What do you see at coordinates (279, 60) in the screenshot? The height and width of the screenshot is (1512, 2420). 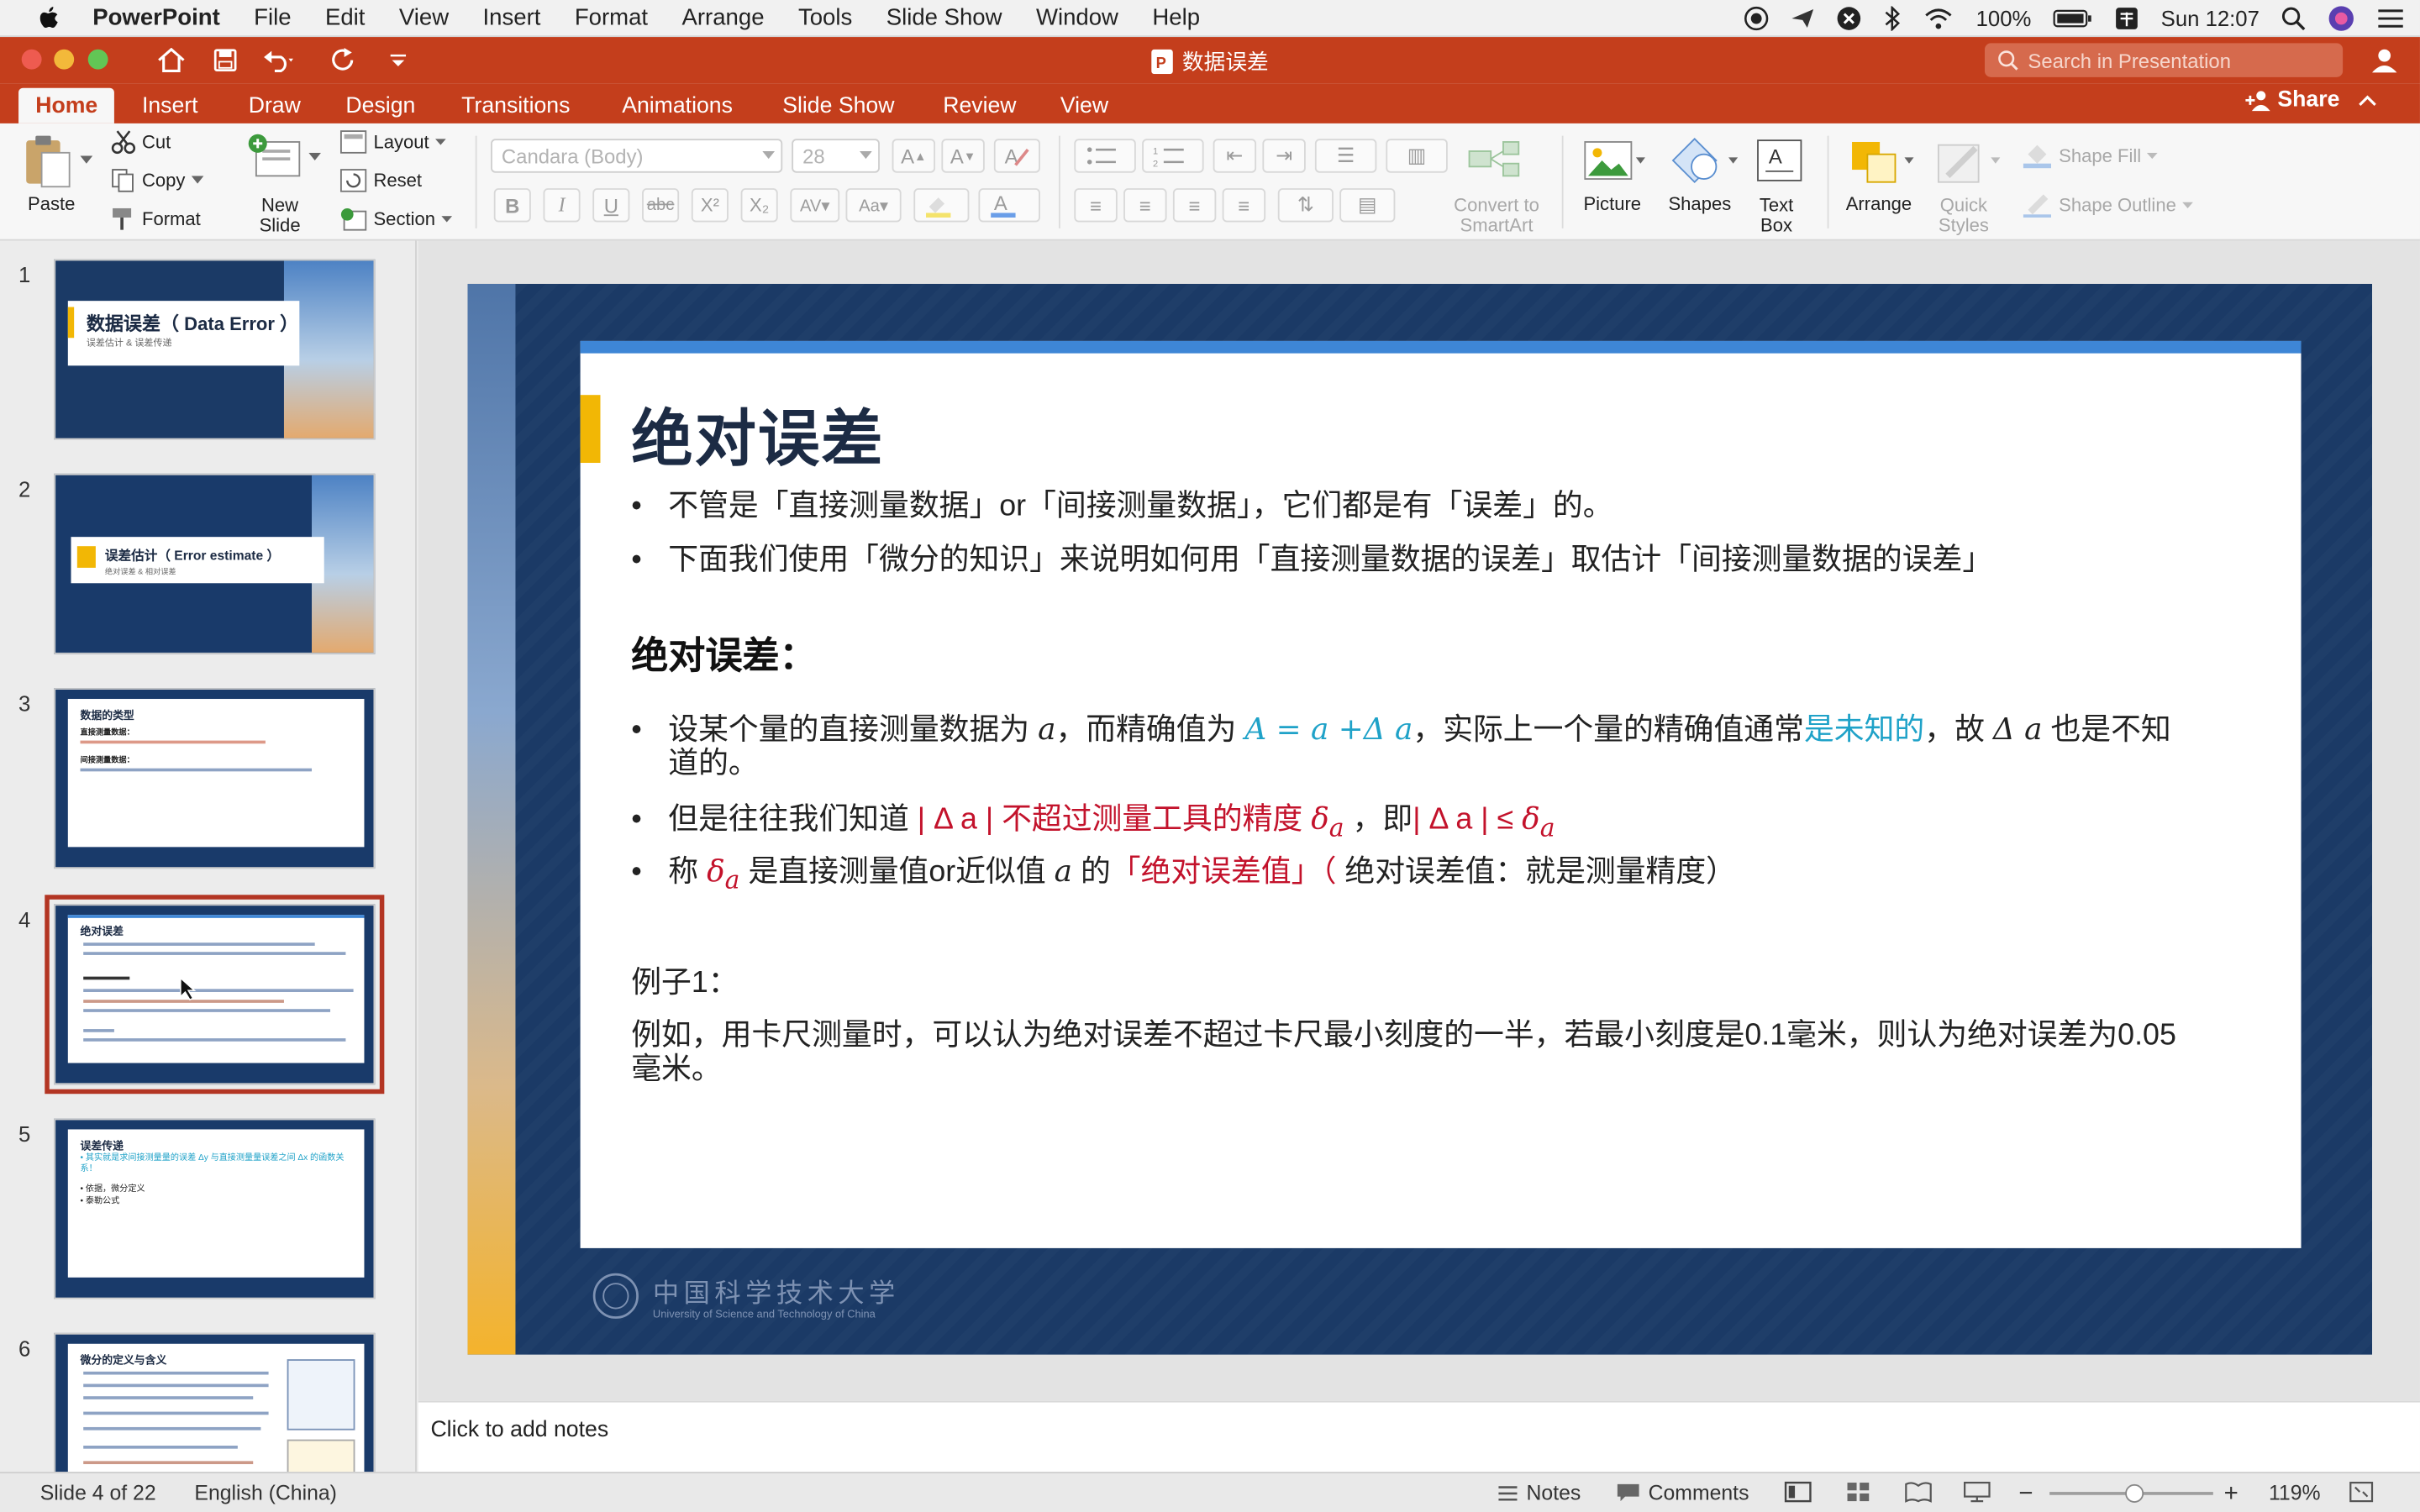 I see `undo-icon` at bounding box center [279, 60].